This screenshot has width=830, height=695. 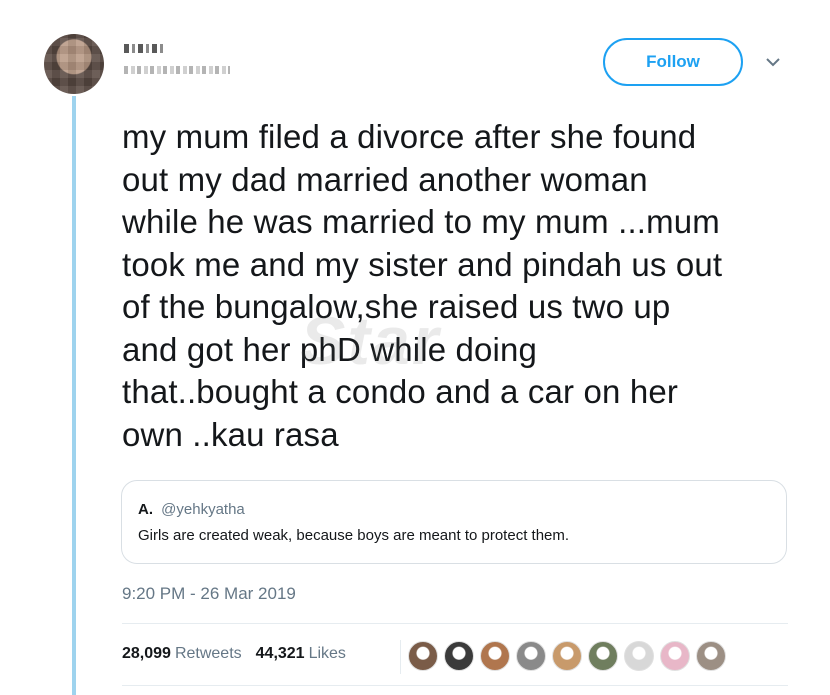 I want to click on retweets-count: 28,099, so click(x=146, y=653).